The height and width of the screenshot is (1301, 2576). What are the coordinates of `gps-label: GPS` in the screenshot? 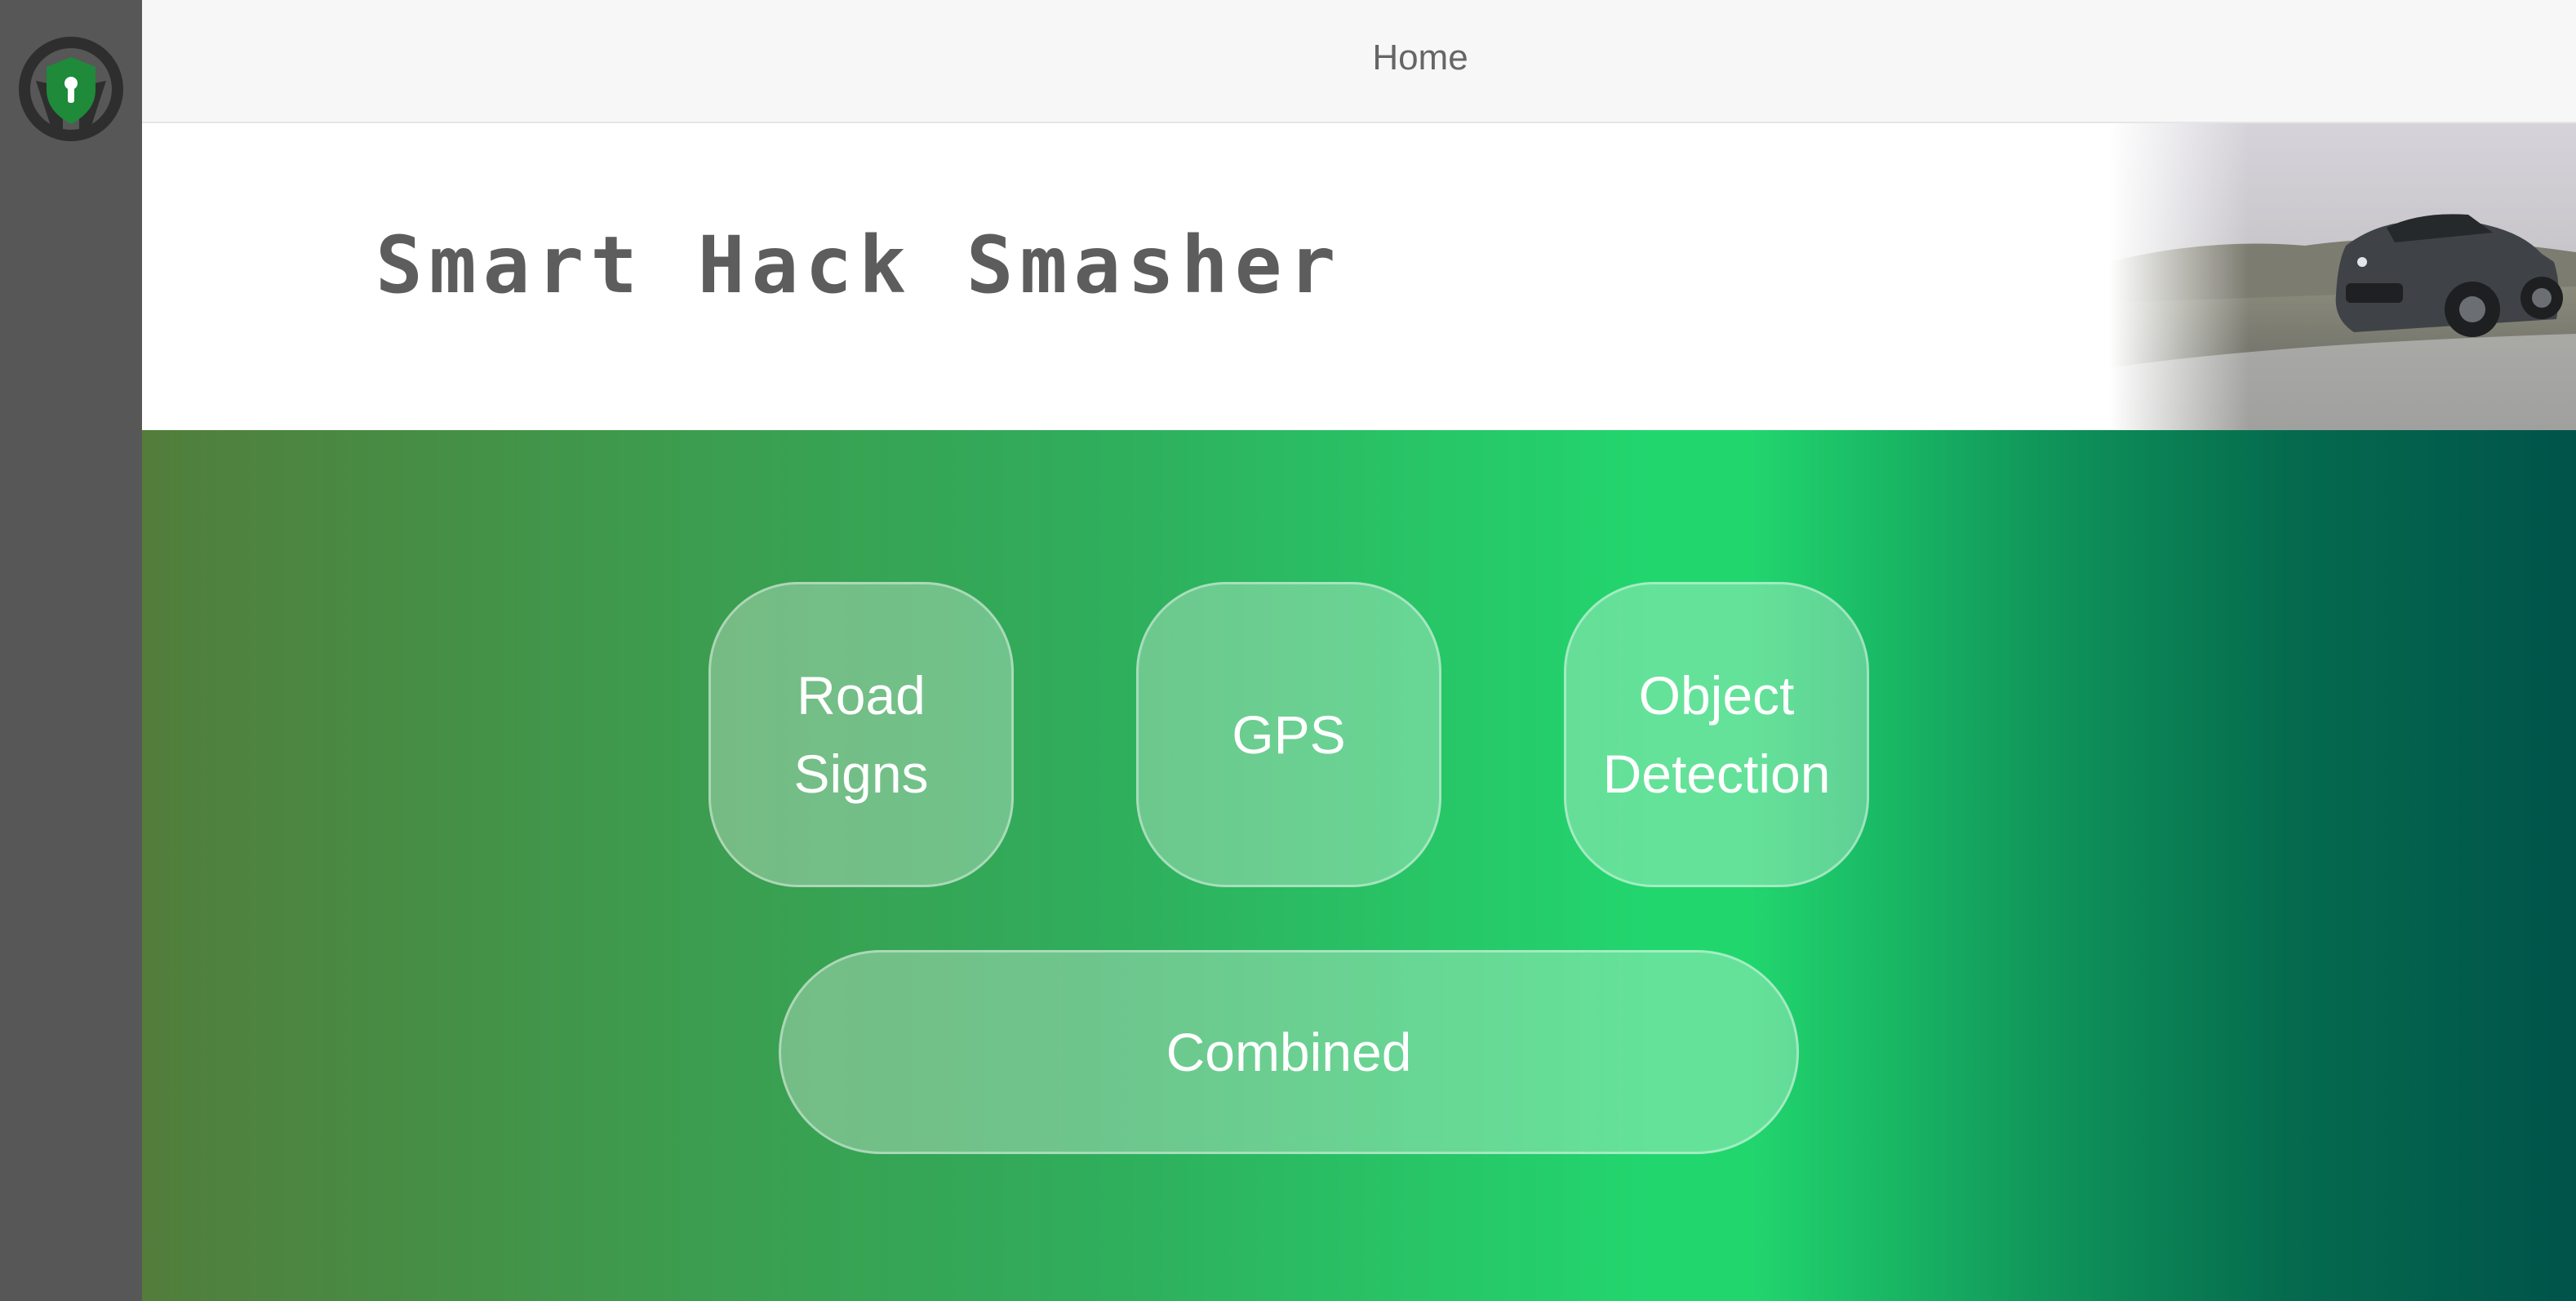 It's located at (1289, 734).